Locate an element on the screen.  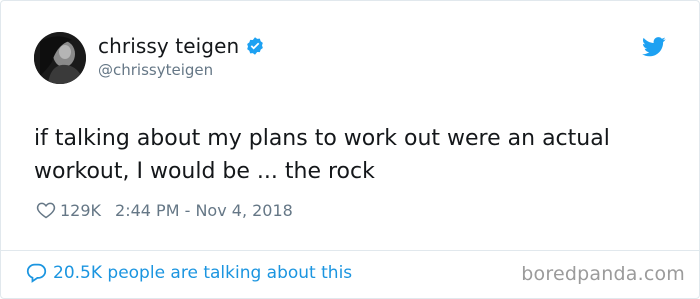
avatar-photo is located at coordinates (60, 58).